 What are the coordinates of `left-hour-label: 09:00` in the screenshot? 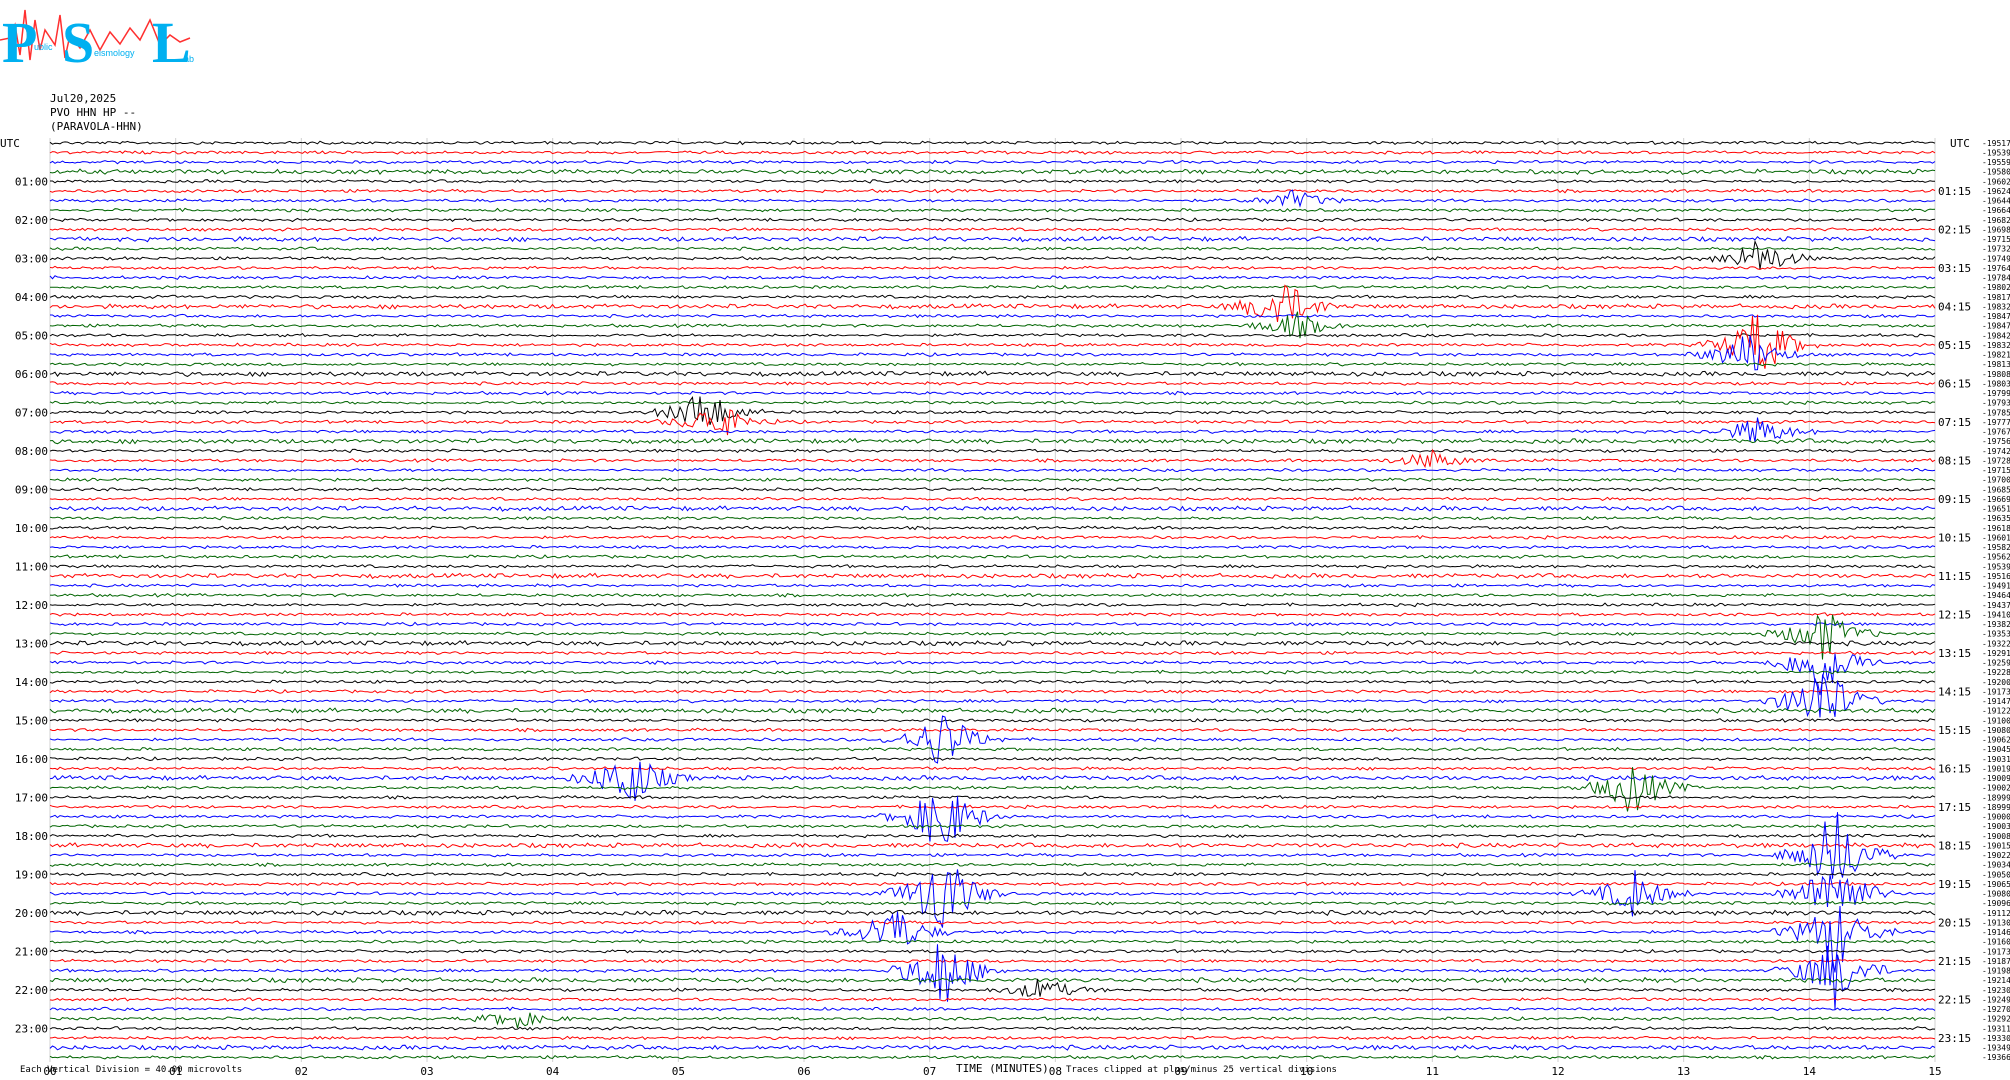 It's located at (31, 489).